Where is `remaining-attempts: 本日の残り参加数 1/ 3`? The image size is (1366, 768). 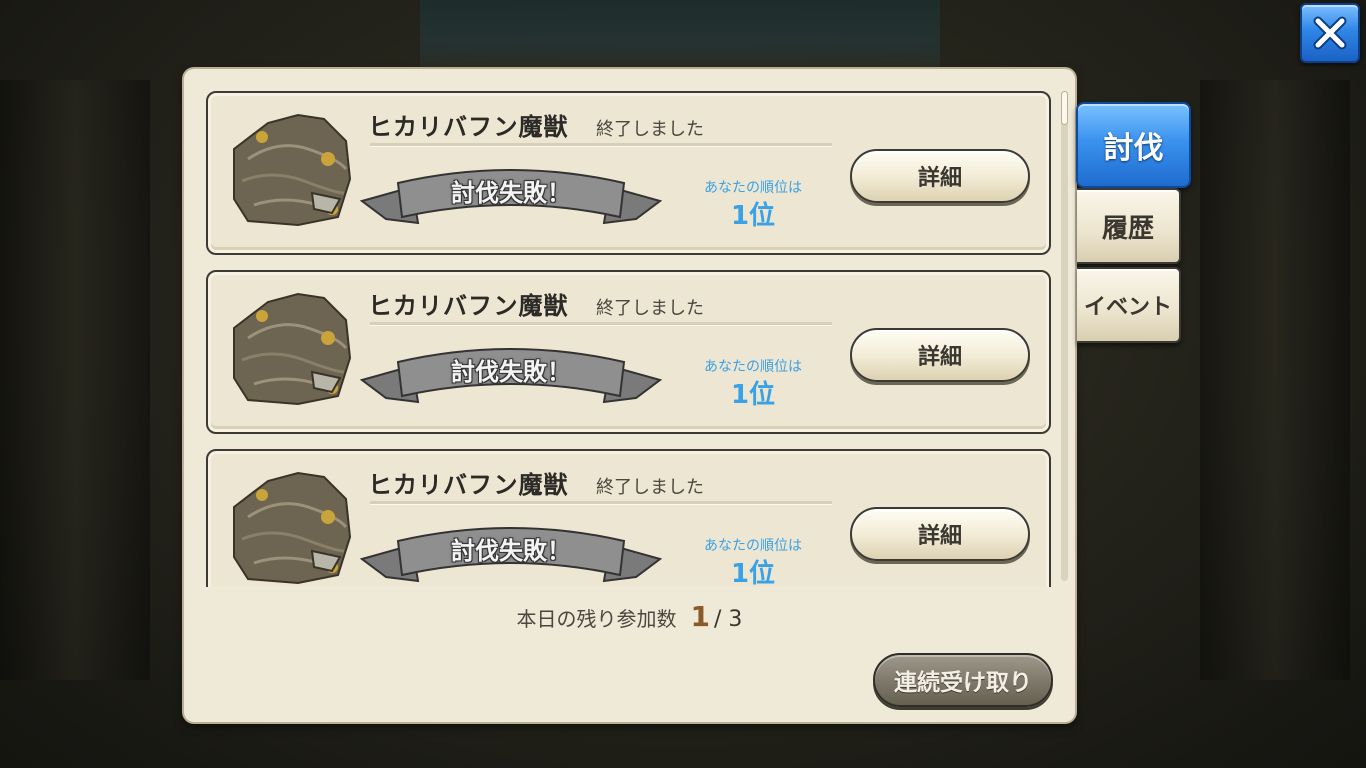
remaining-attempts: 本日の残り参加数 1/ 3 is located at coordinates (629, 616).